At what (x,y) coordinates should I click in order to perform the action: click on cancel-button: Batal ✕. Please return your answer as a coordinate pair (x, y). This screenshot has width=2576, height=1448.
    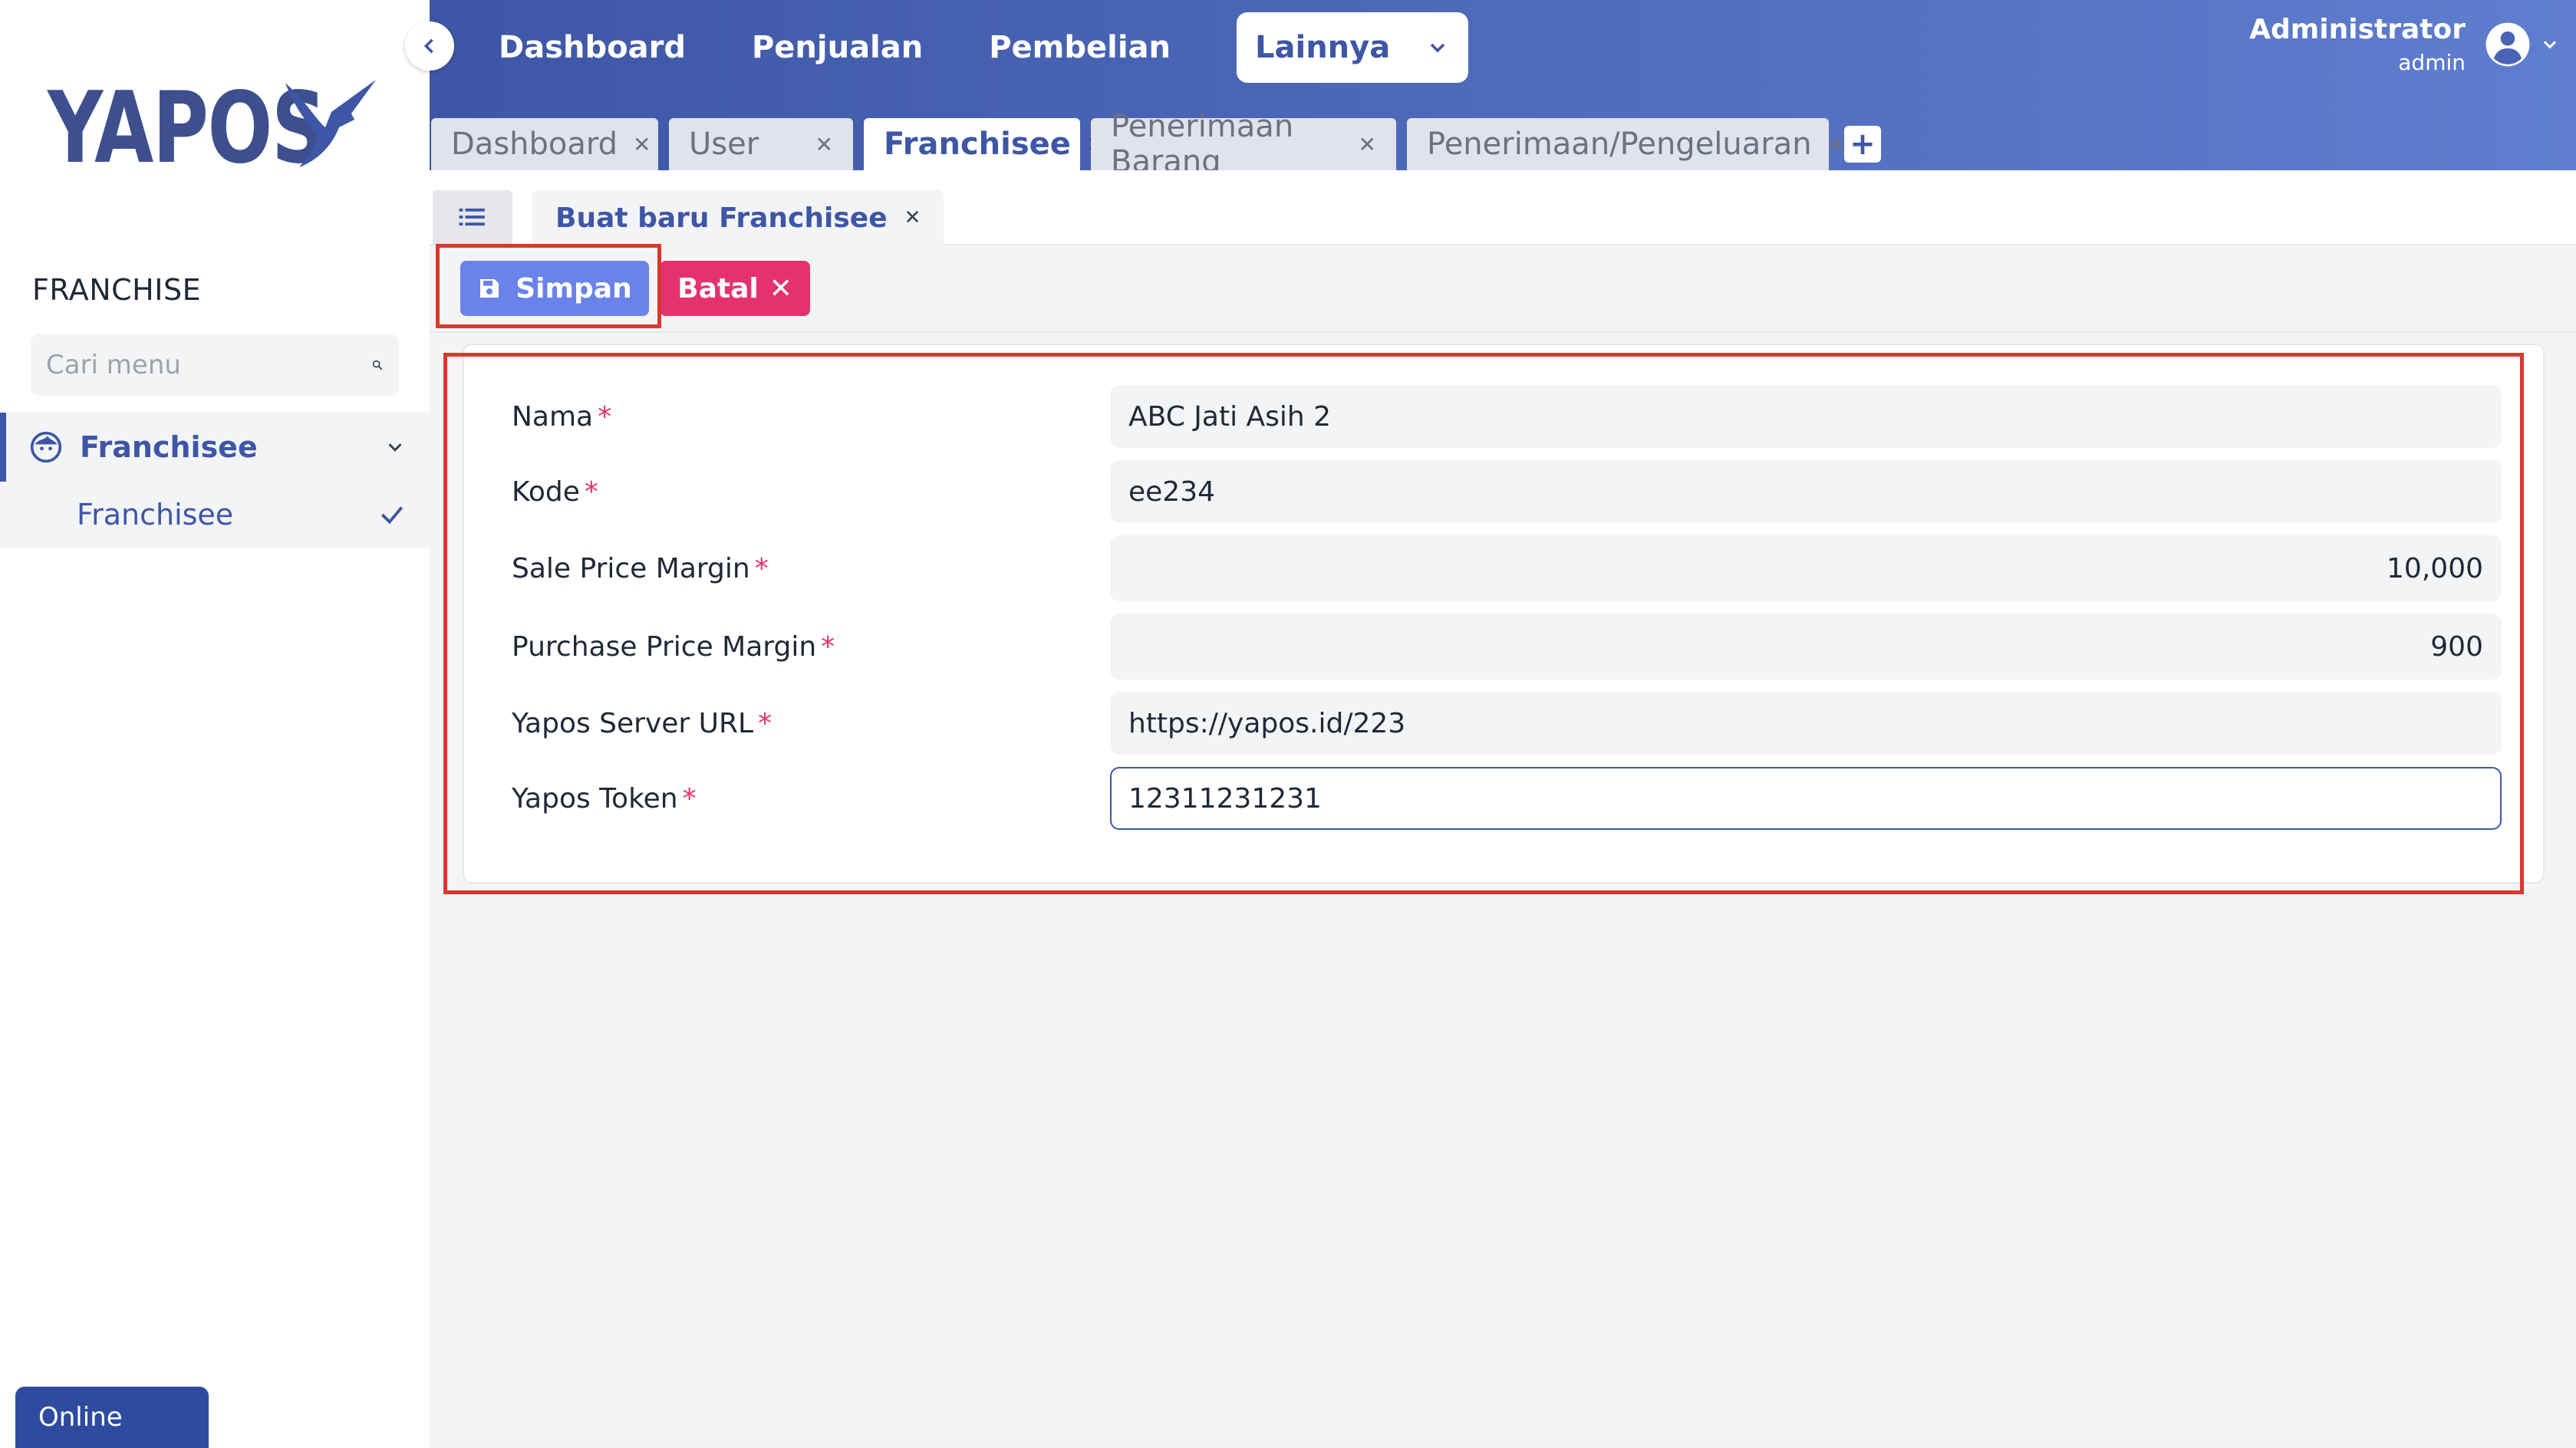
    Looking at the image, I should click on (735, 288).